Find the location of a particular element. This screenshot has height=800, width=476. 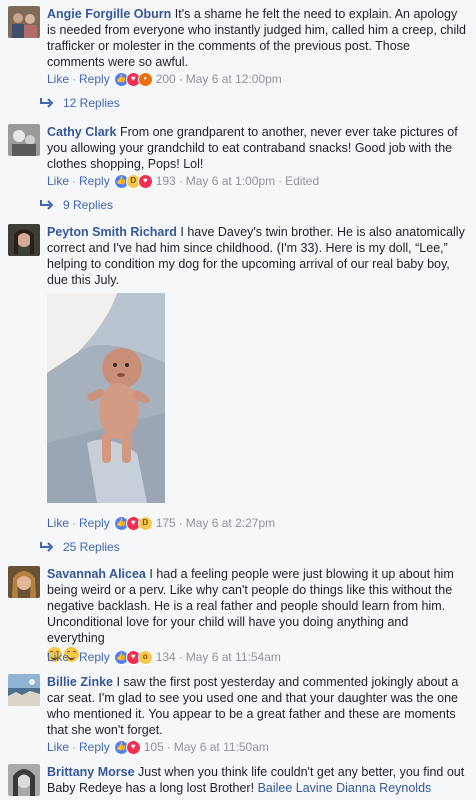

haha-icon: D is located at coordinates (145, 523).